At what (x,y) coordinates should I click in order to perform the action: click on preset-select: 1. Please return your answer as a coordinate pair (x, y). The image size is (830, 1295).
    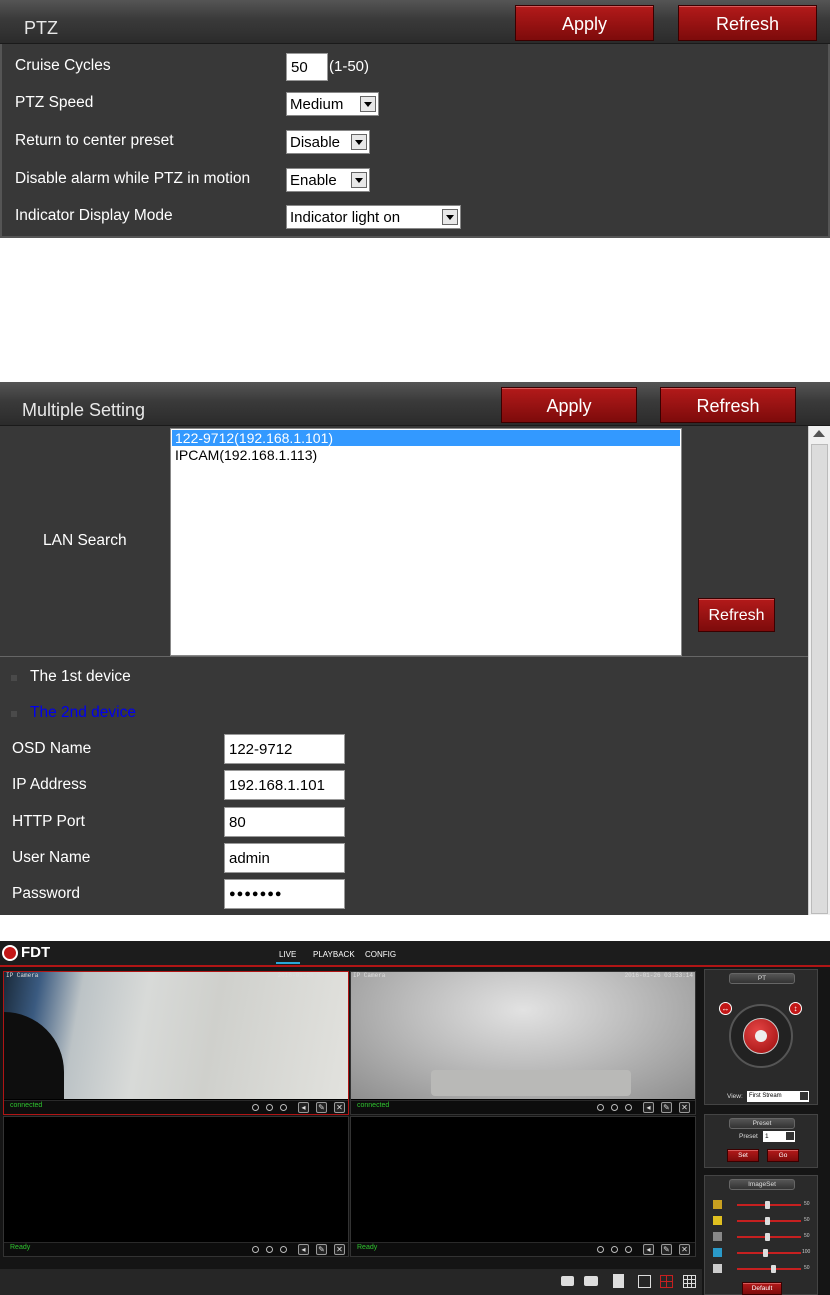
    Looking at the image, I should click on (779, 1136).